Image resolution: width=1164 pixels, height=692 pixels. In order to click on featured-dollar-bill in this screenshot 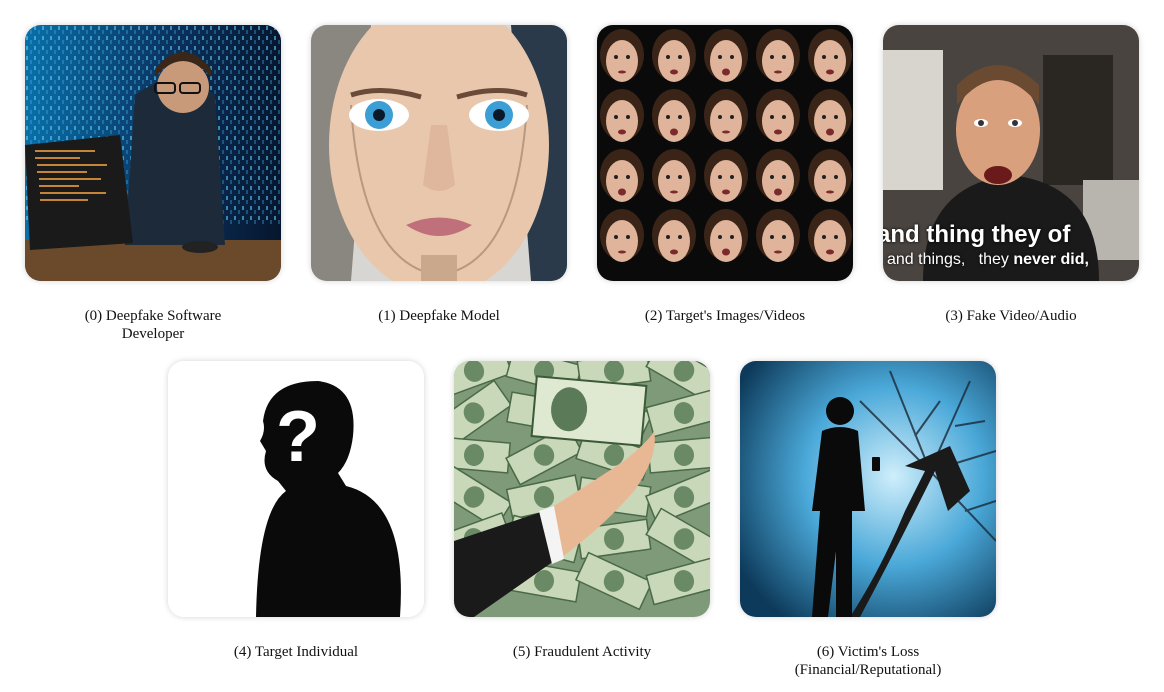, I will do `click(589, 411)`.